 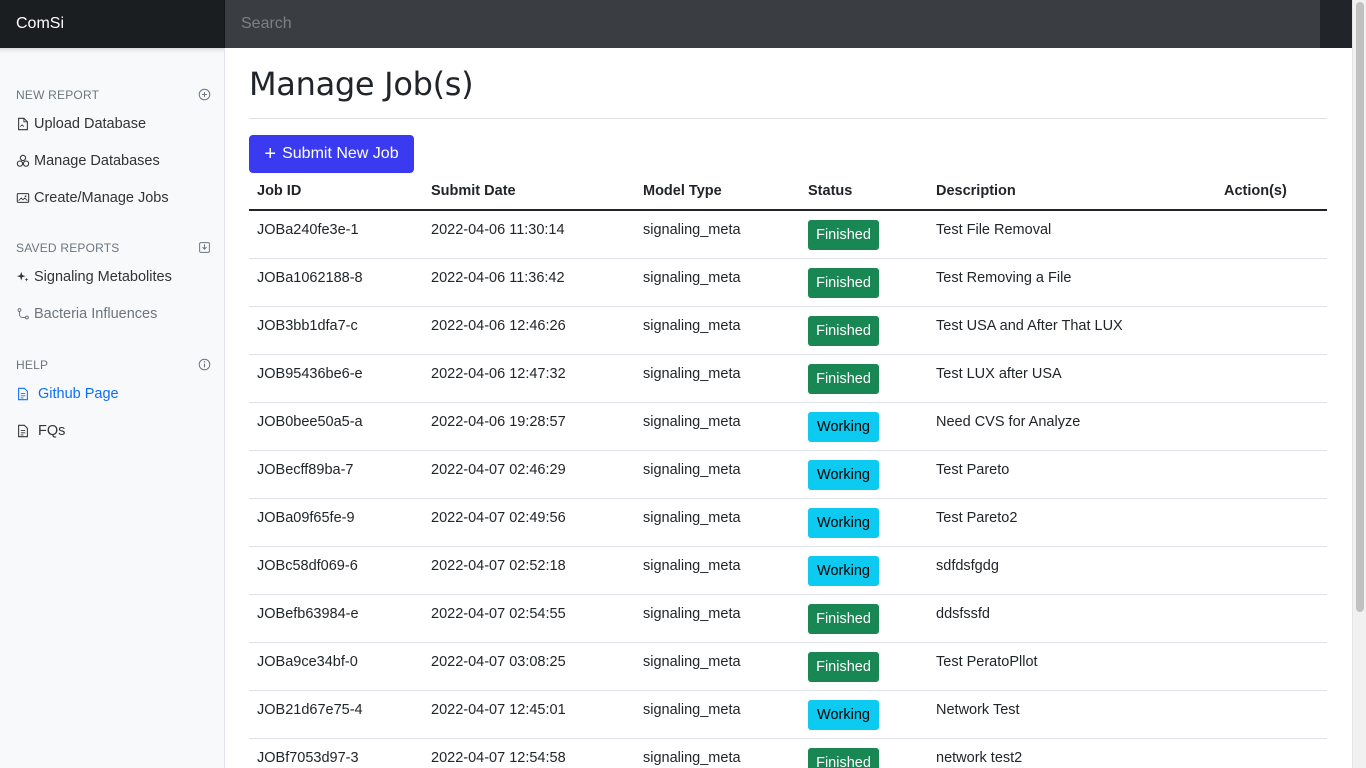 I want to click on sidebar-item-label: Bacteria Influences, so click(x=96, y=314).